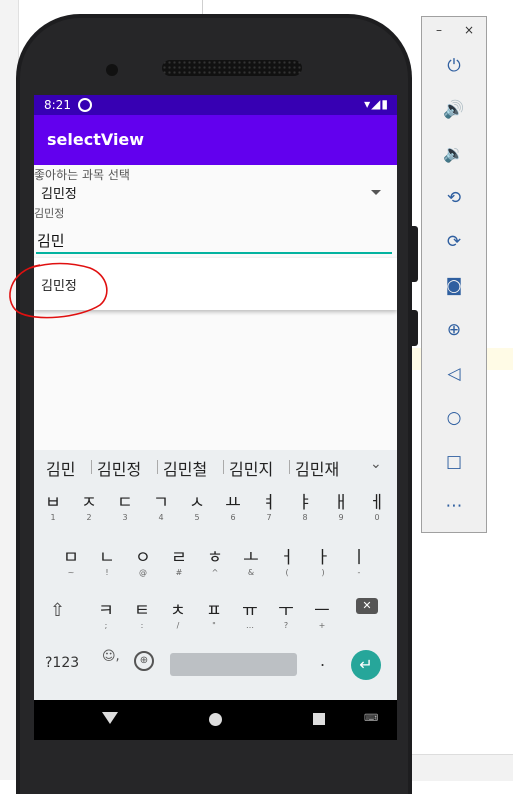 This screenshot has width=513, height=794. What do you see at coordinates (233, 503) in the screenshot?
I see `key-char: ㅛ` at bounding box center [233, 503].